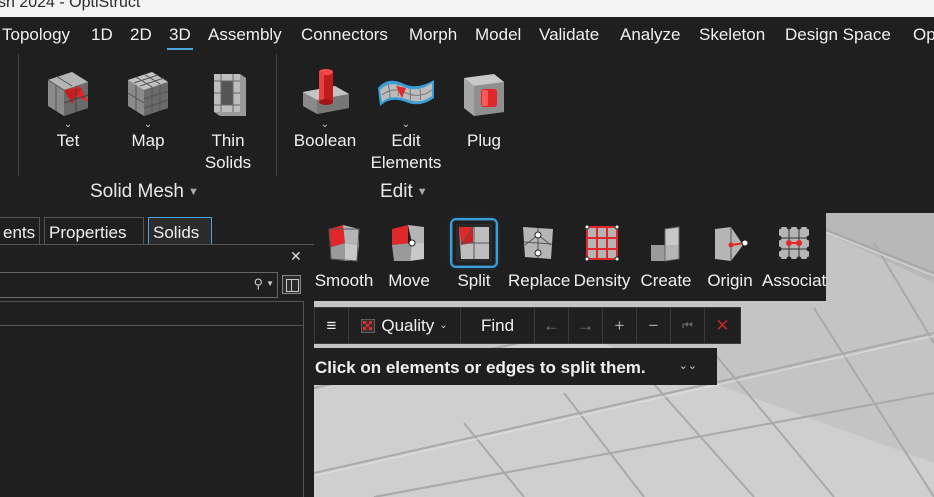 This screenshot has width=934, height=497. Describe the element at coordinates (228, 140) in the screenshot. I see `thin-label: Thin` at that location.